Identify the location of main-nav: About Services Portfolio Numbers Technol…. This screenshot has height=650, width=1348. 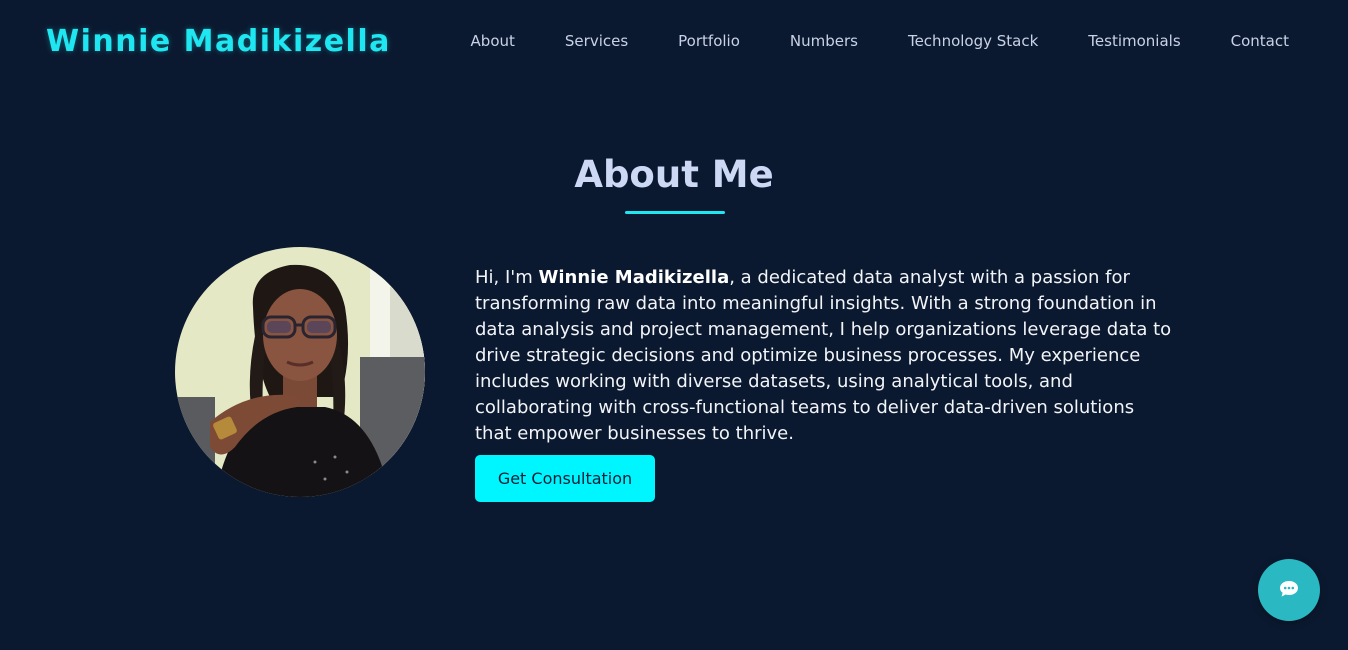
(880, 41).